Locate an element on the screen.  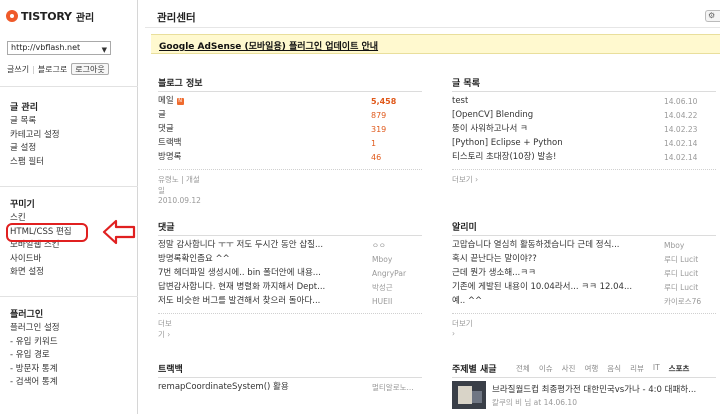
post-date: 14.04.22 is located at coordinates (681, 115).